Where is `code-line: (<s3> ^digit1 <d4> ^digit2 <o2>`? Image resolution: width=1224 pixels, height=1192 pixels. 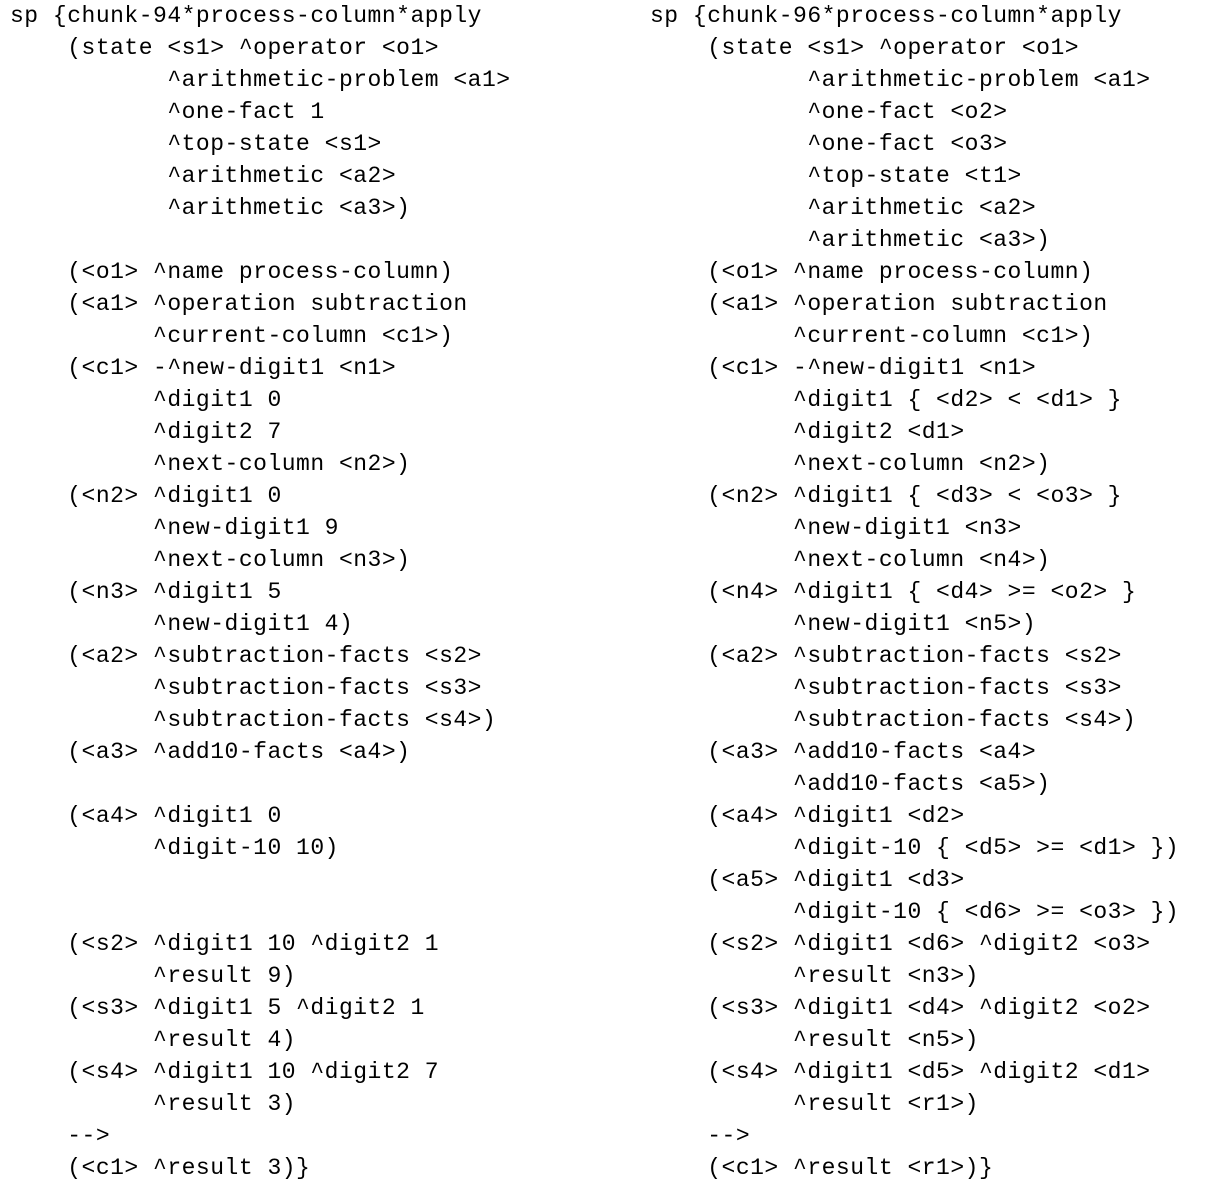 code-line: (<s3> ^digit1 <d4> ^digit2 <o2> is located at coordinates (900, 1008).